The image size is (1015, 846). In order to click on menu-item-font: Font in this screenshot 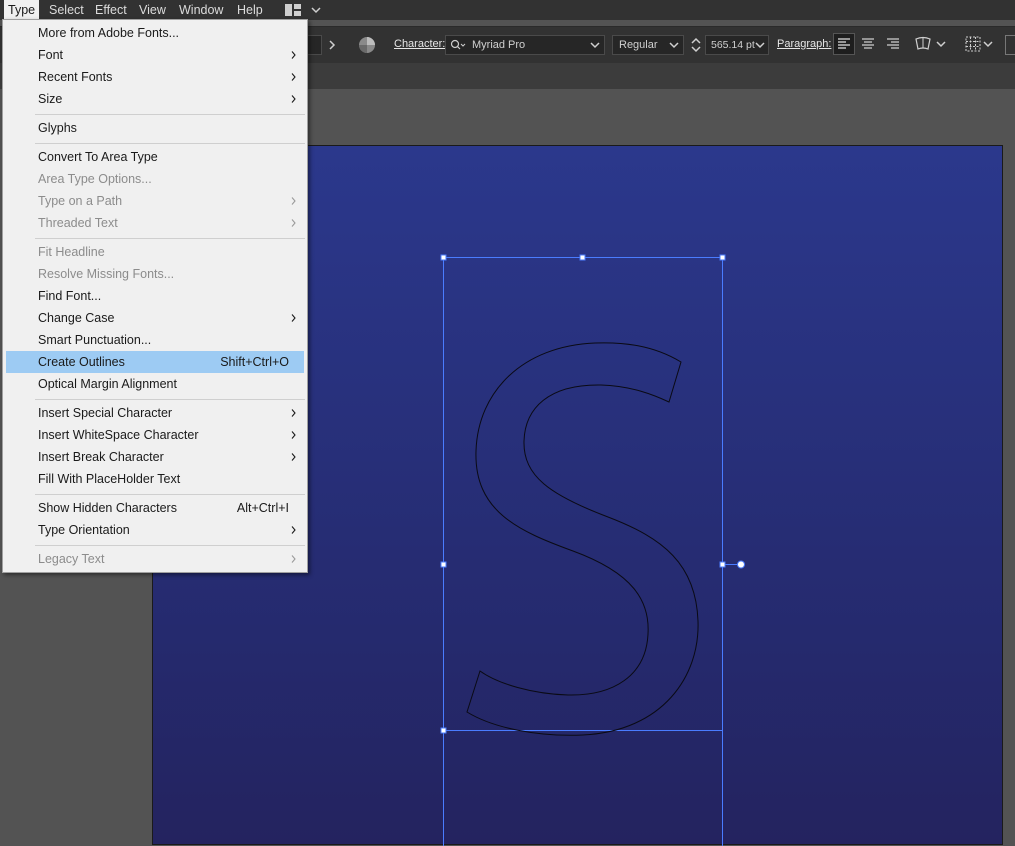, I will do `click(155, 55)`.